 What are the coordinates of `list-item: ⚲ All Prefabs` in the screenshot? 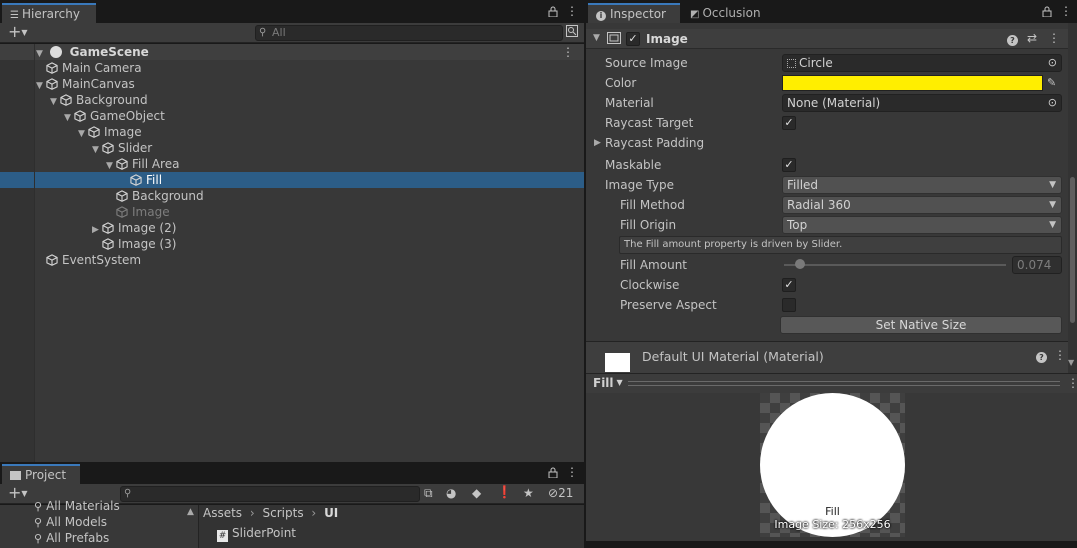 It's located at (99, 538).